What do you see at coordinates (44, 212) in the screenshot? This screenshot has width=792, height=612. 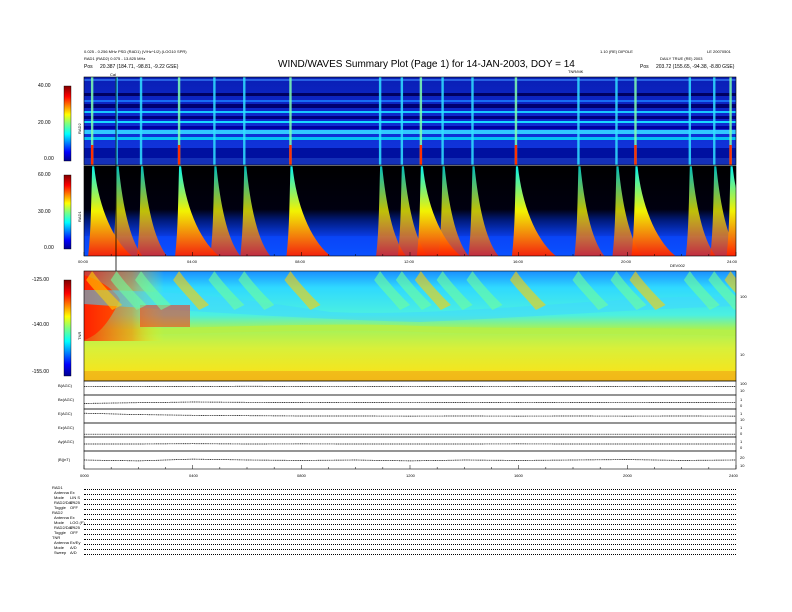 I see `rad1-tick-mid: 30.00` at bounding box center [44, 212].